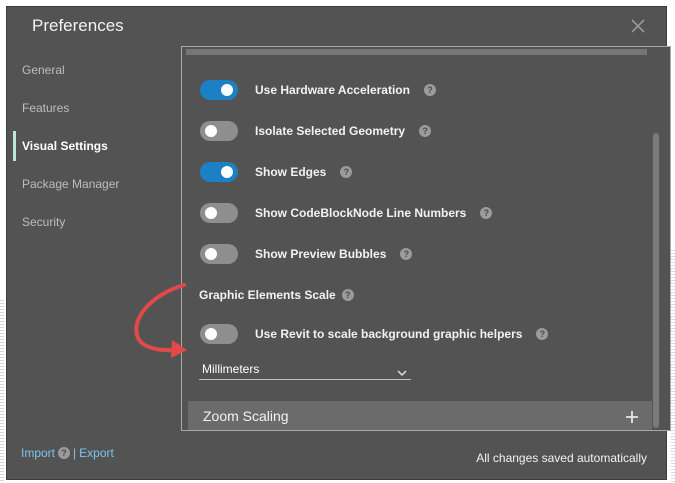  What do you see at coordinates (321, 254) in the screenshot?
I see `setting-label: Show Preview Bubbles` at bounding box center [321, 254].